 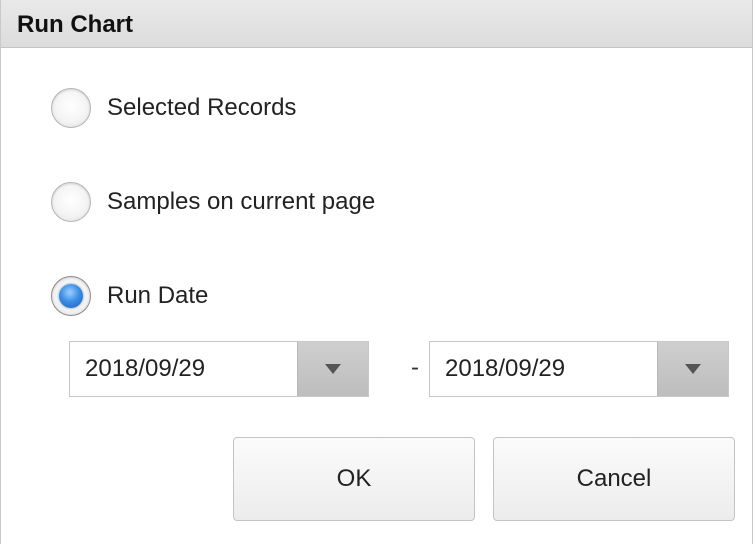 What do you see at coordinates (614, 479) in the screenshot?
I see `cancel-button: Cancel` at bounding box center [614, 479].